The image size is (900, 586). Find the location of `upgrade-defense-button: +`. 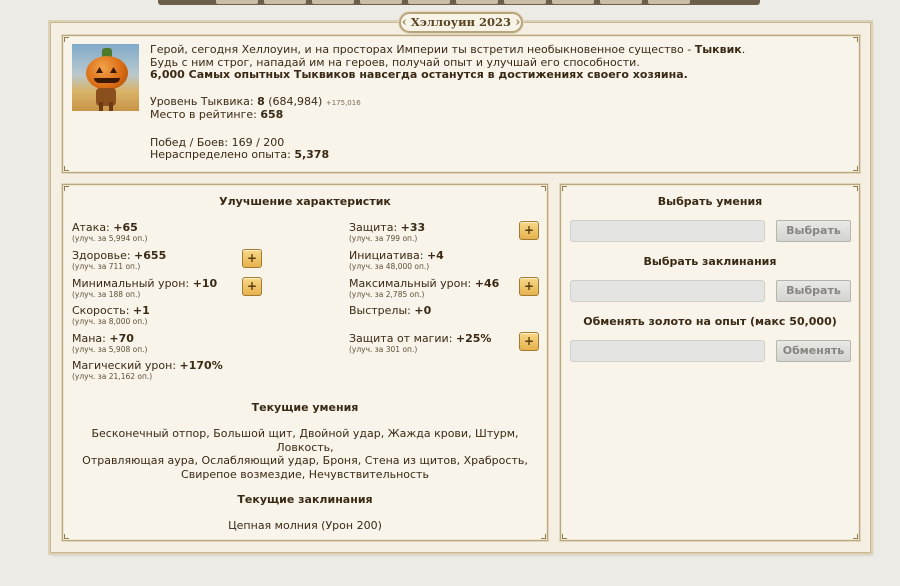

upgrade-defense-button: + is located at coordinates (529, 230).